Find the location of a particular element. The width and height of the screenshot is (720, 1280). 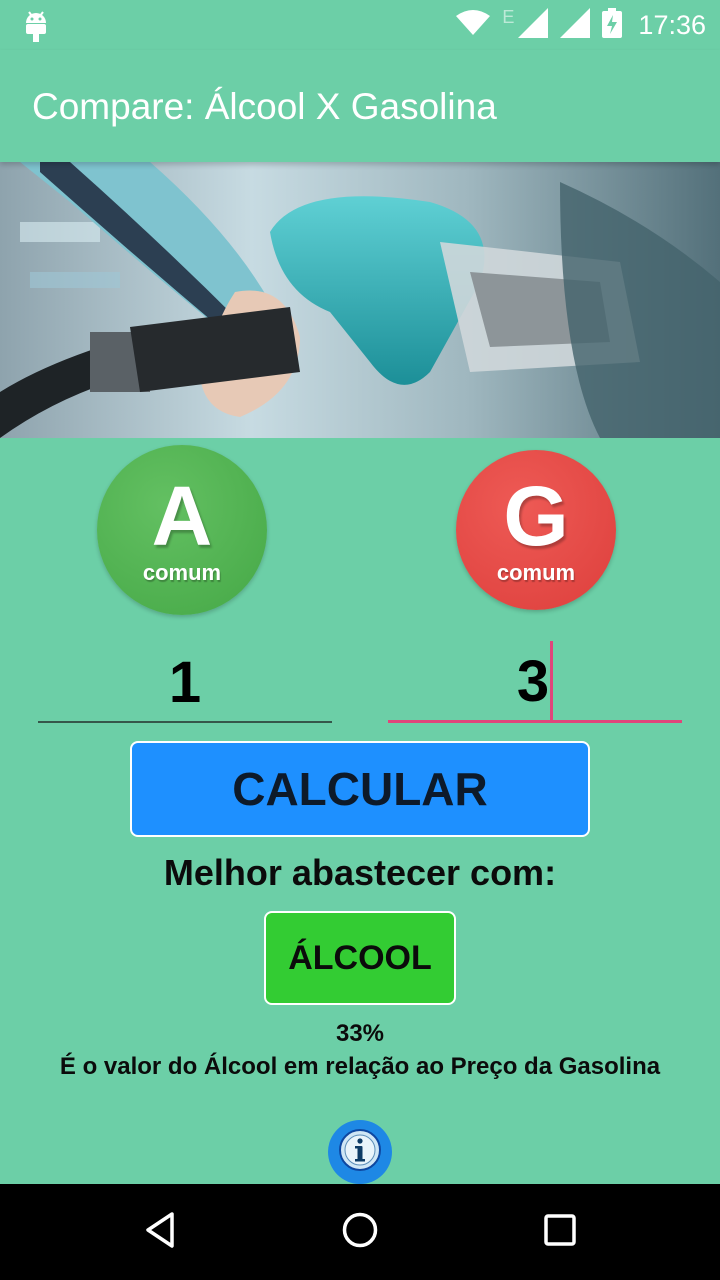

result-heading: Melhor abastecer com: is located at coordinates (360, 872).